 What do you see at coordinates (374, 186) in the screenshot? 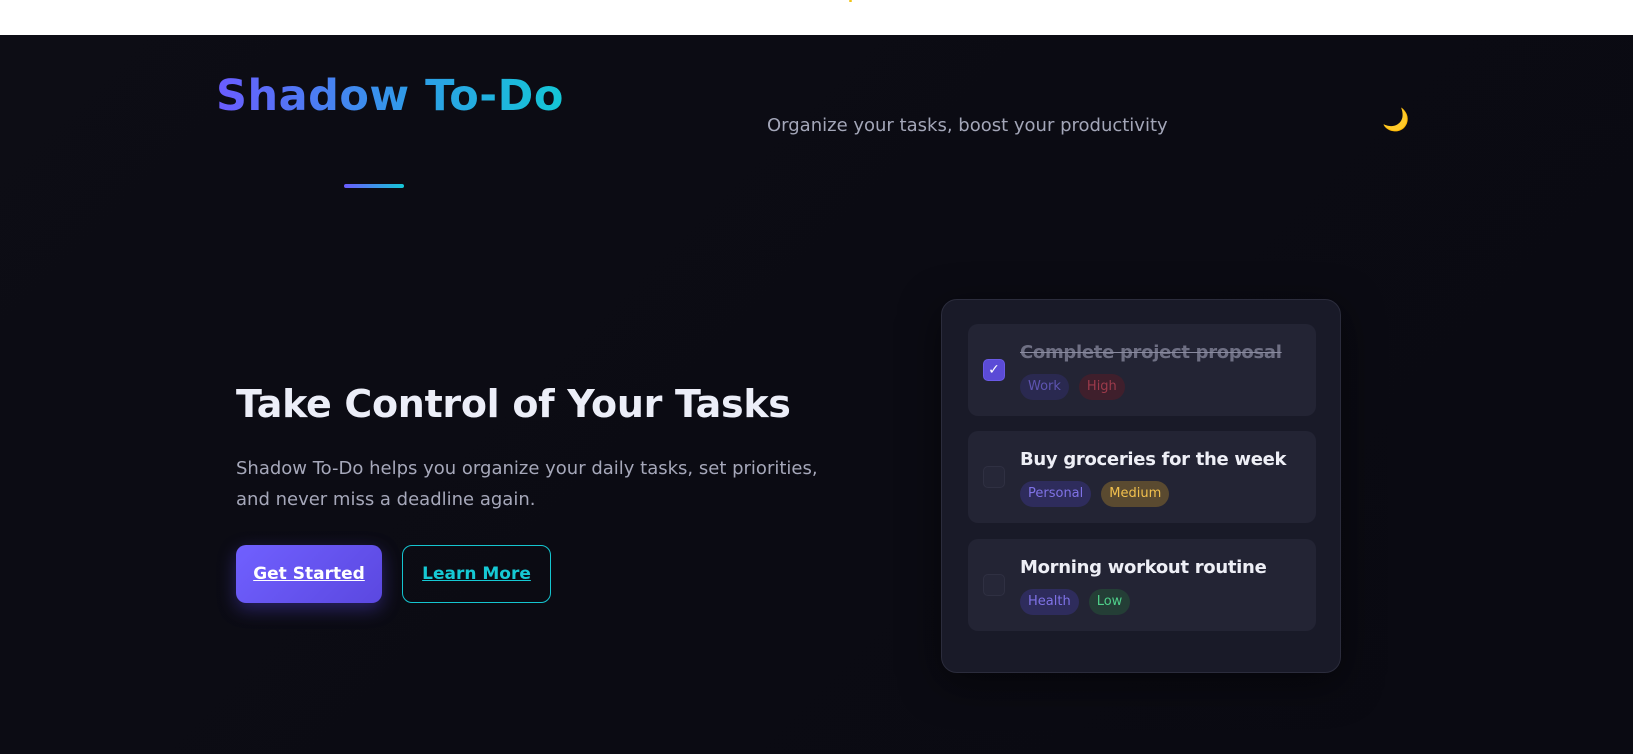
I see `title-underline` at bounding box center [374, 186].